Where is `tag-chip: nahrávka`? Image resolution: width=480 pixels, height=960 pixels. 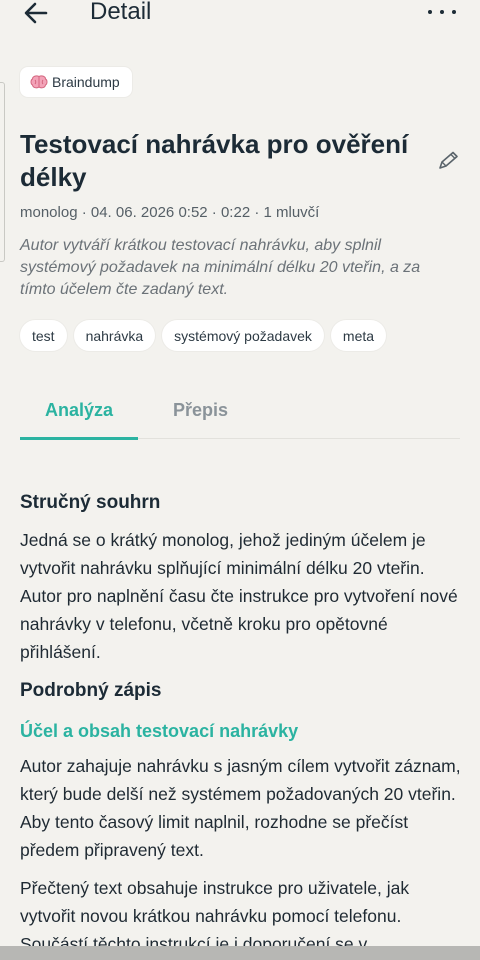 tag-chip: nahrávka is located at coordinates (114, 335).